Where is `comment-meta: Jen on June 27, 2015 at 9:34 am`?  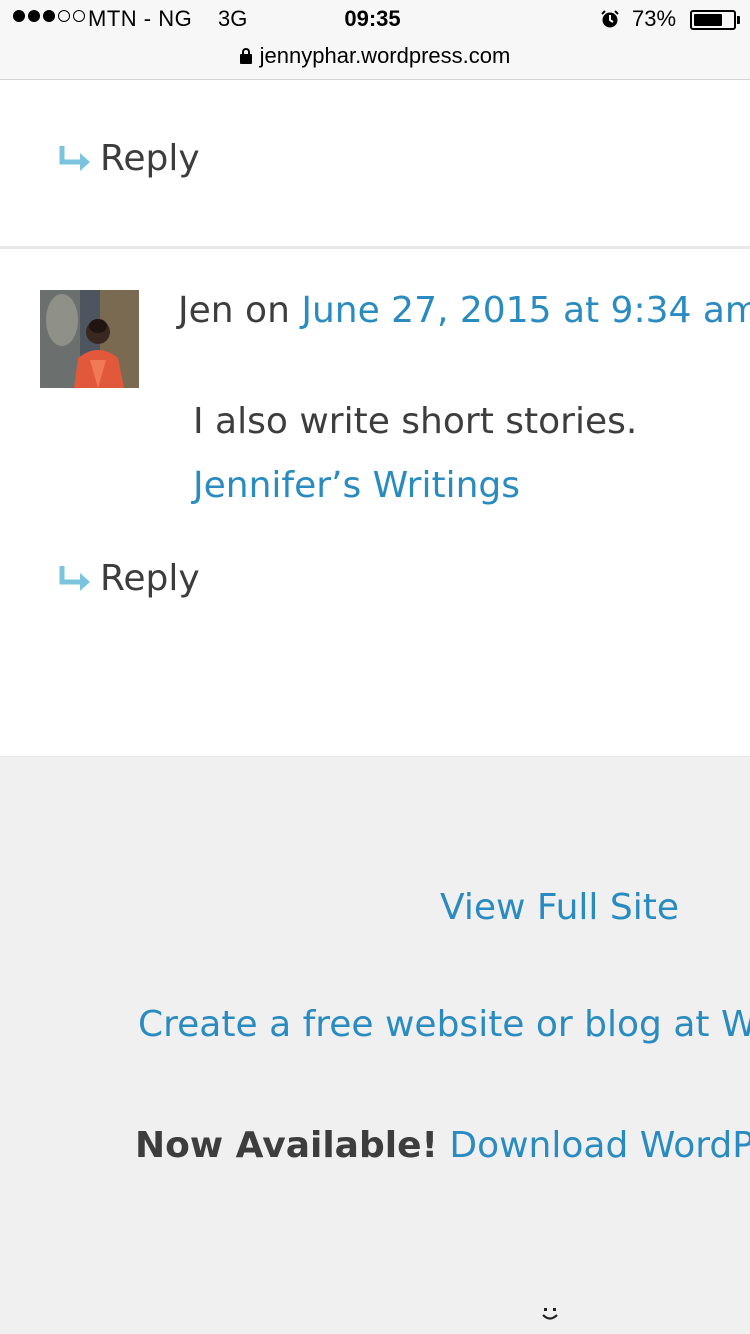
comment-meta: Jen on June 27, 2015 at 9:34 am is located at coordinates (464, 310).